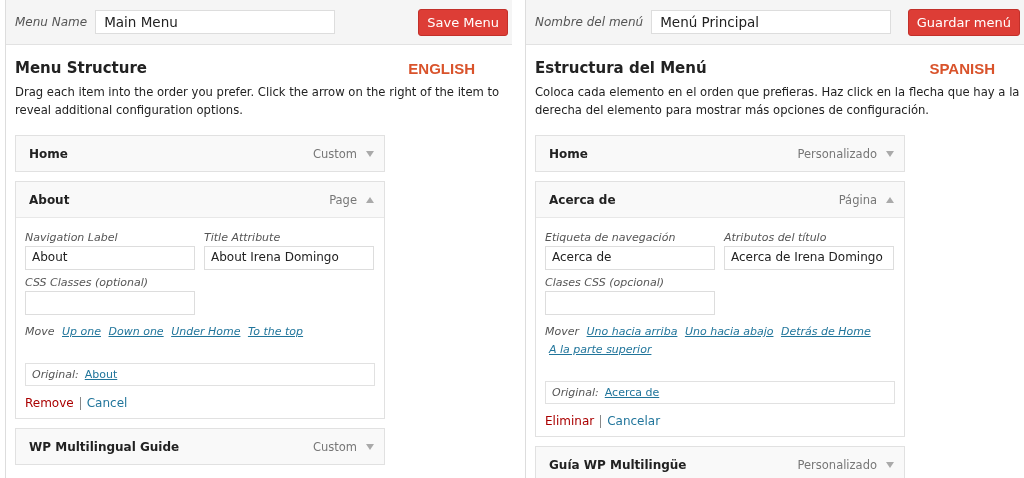 The height and width of the screenshot is (478, 1024). Describe the element at coordinates (632, 392) in the screenshot. I see `original-link: Acerca de` at that location.